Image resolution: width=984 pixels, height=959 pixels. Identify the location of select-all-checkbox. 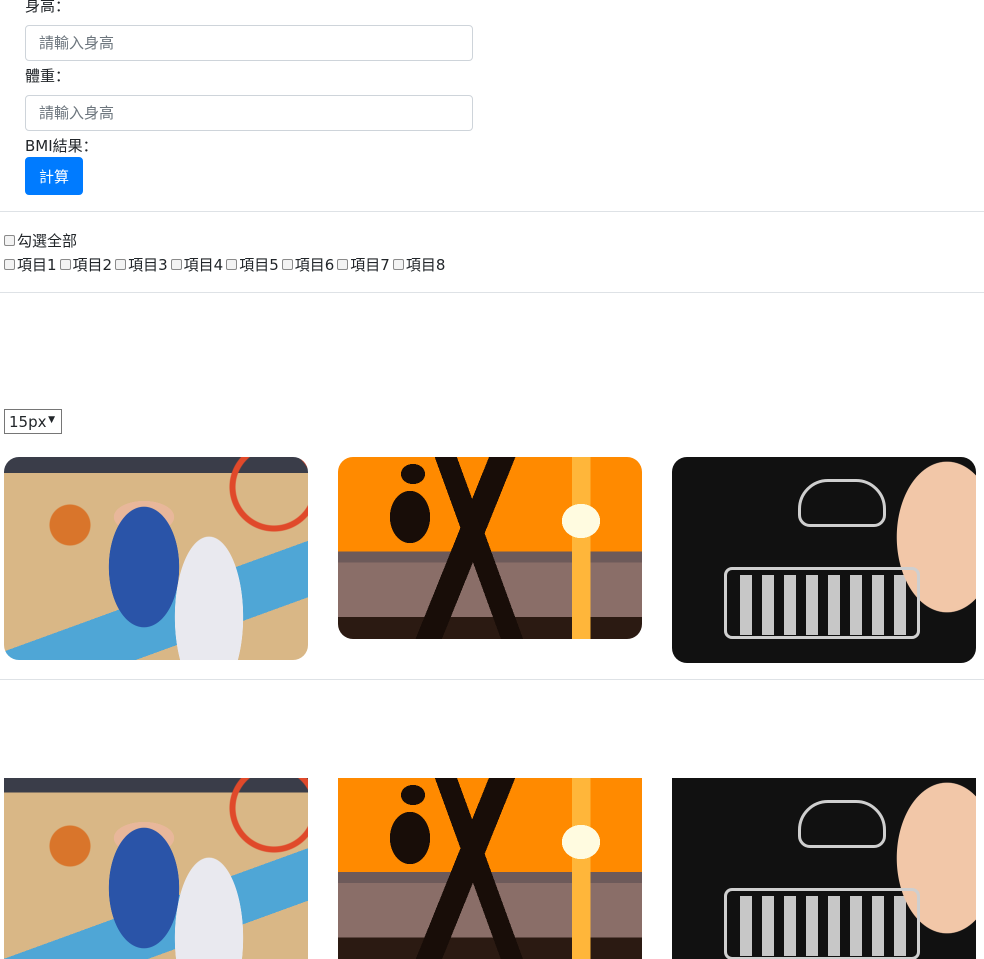
(9, 240).